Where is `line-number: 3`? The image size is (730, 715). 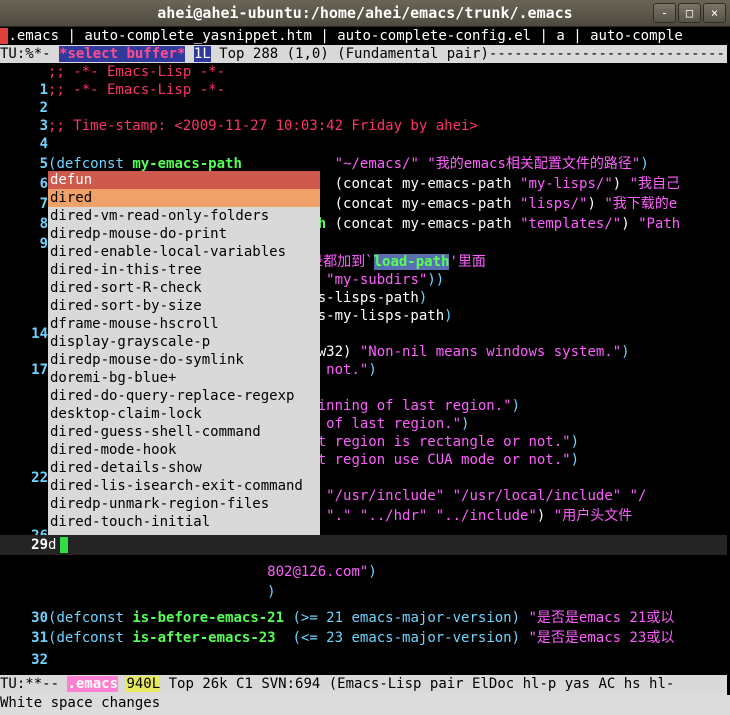 line-number: 3 is located at coordinates (43, 126).